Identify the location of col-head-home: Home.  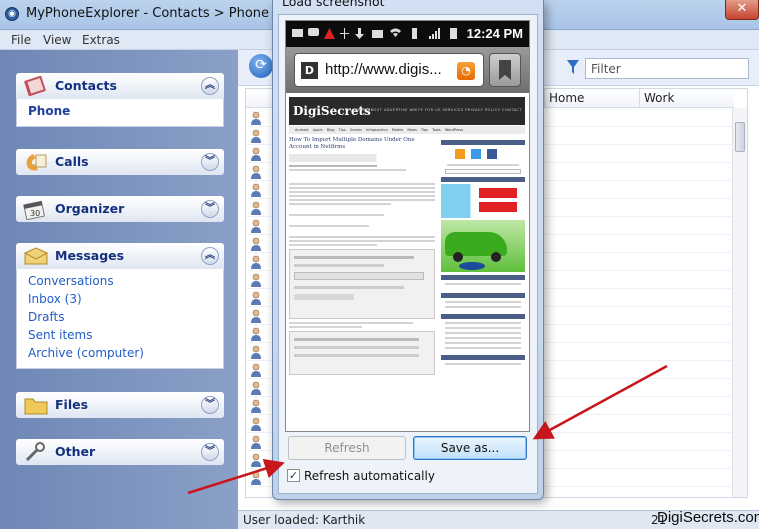
(591, 98).